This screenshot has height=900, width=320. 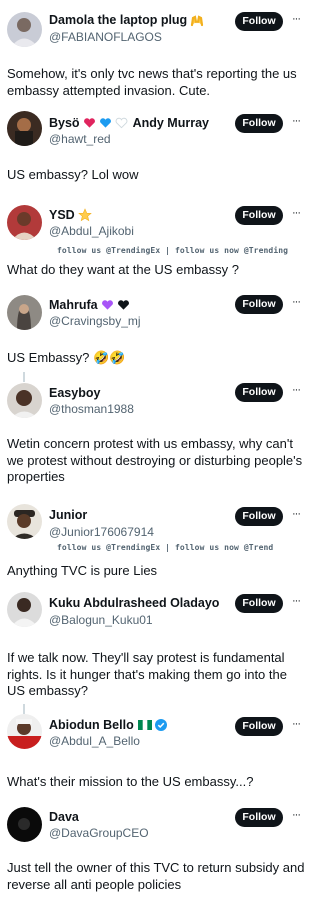 What do you see at coordinates (73, 305) in the screenshot?
I see `display-name: Mahrufa` at bounding box center [73, 305].